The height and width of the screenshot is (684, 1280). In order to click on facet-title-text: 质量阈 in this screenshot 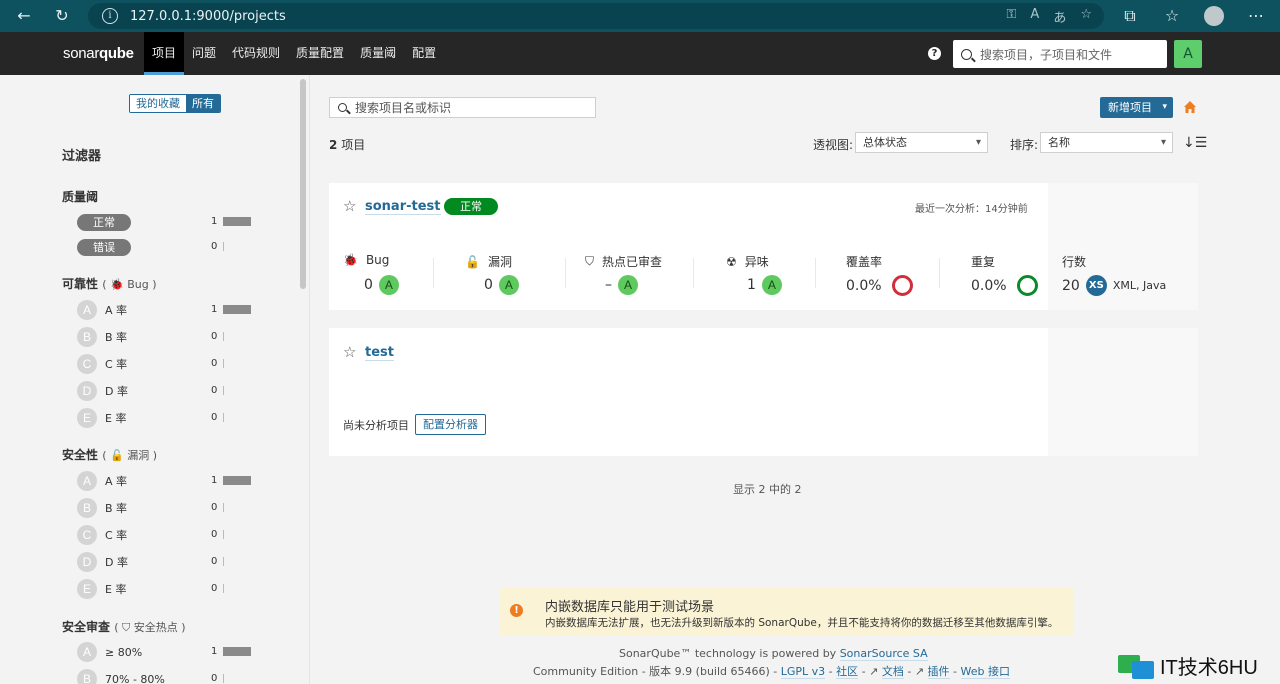, I will do `click(80, 197)`.